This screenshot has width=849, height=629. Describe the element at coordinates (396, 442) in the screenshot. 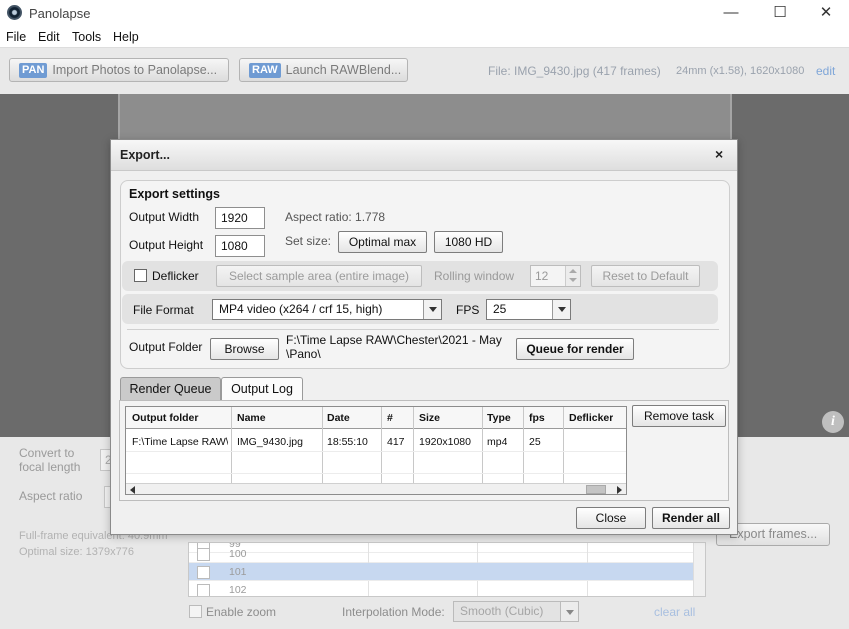

I see `queue-cell-count: 417` at that location.